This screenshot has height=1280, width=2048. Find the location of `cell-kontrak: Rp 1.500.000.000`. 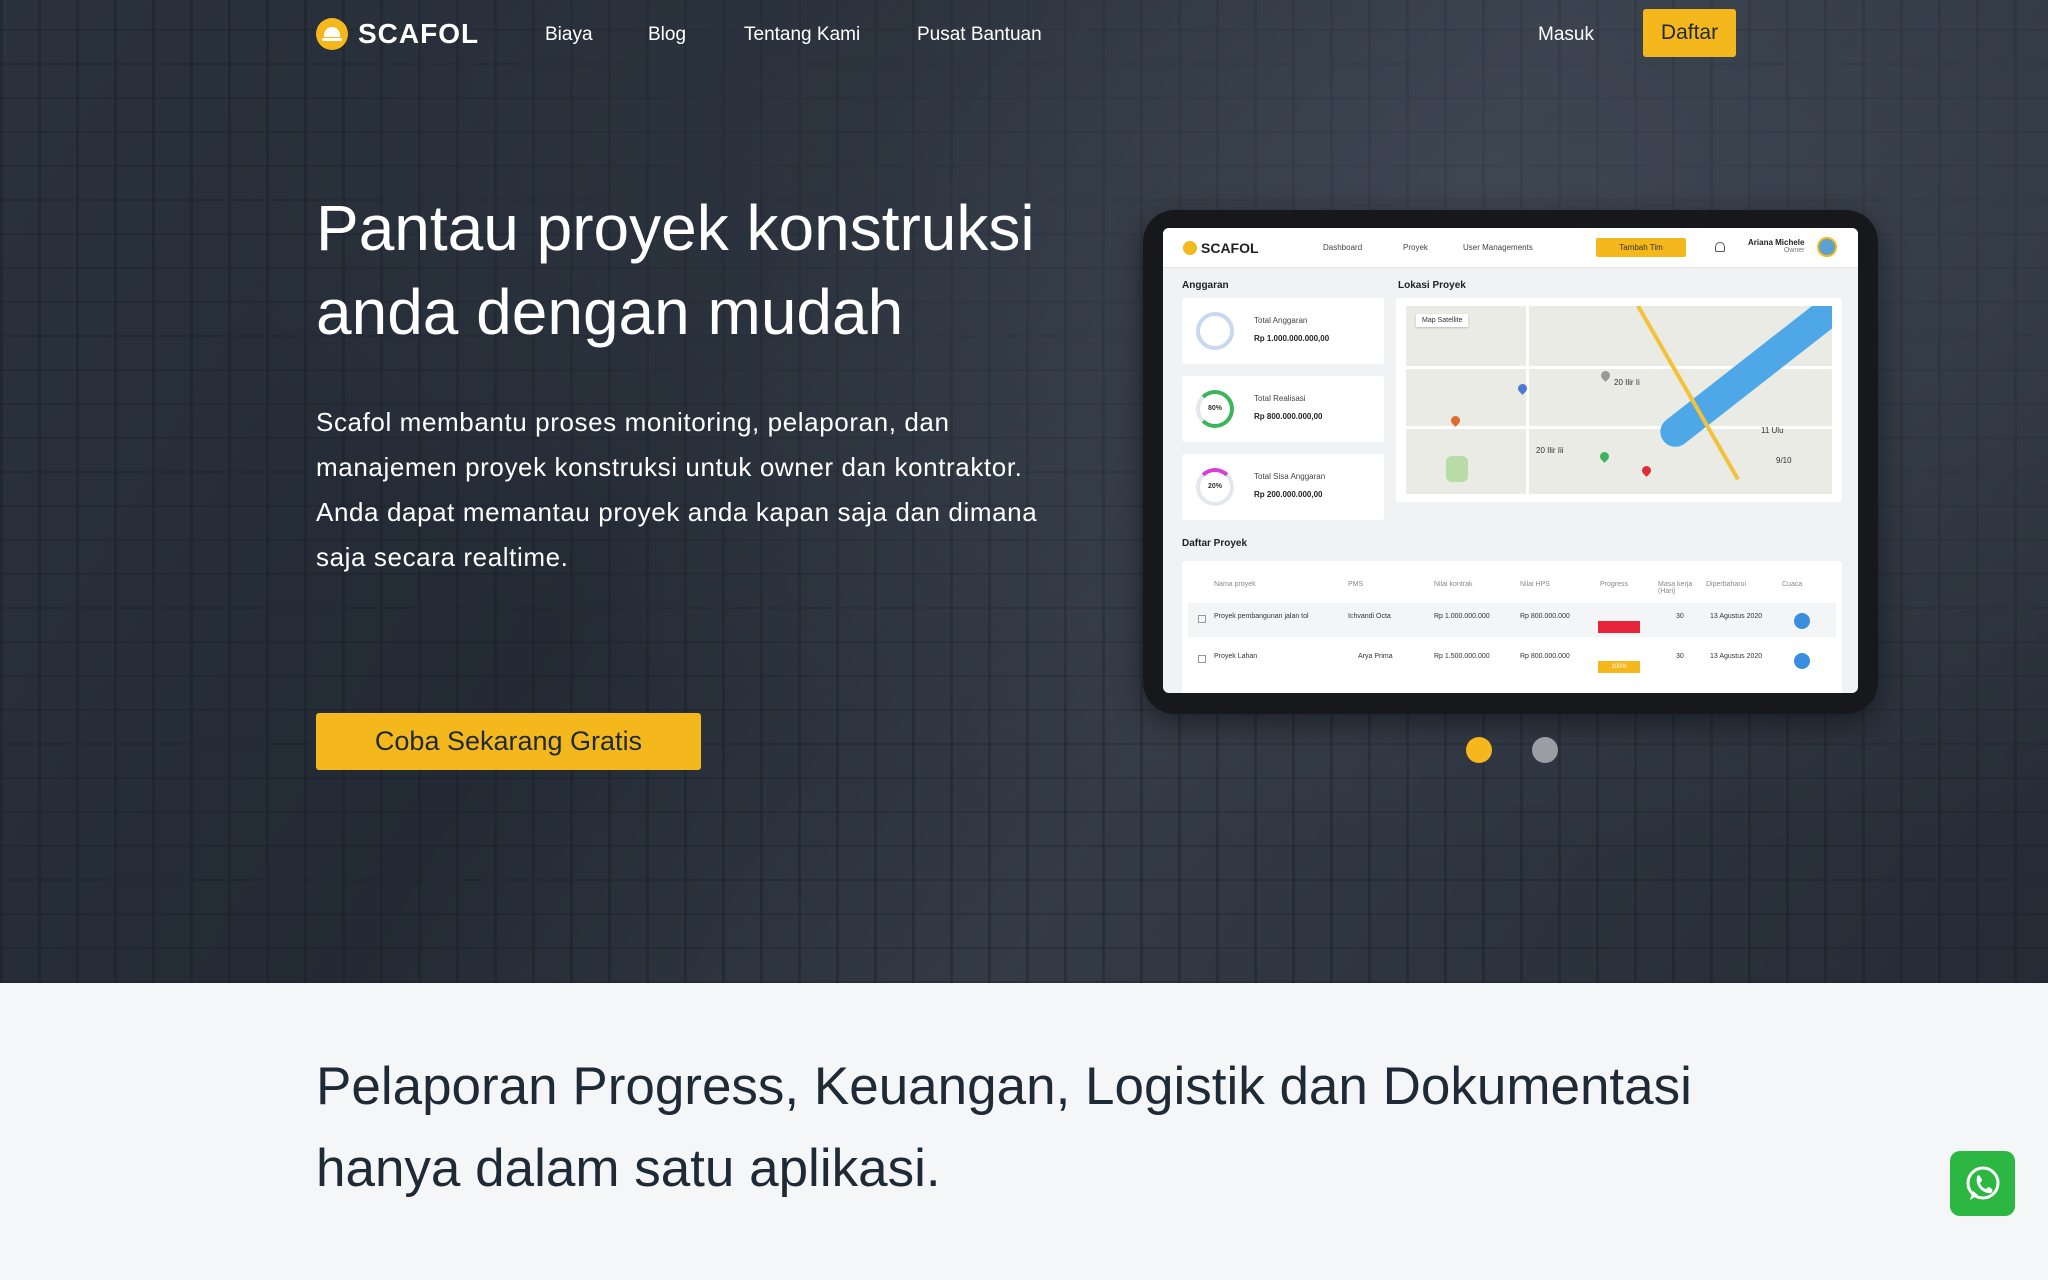

cell-kontrak: Rp 1.500.000.000 is located at coordinates (1462, 656).